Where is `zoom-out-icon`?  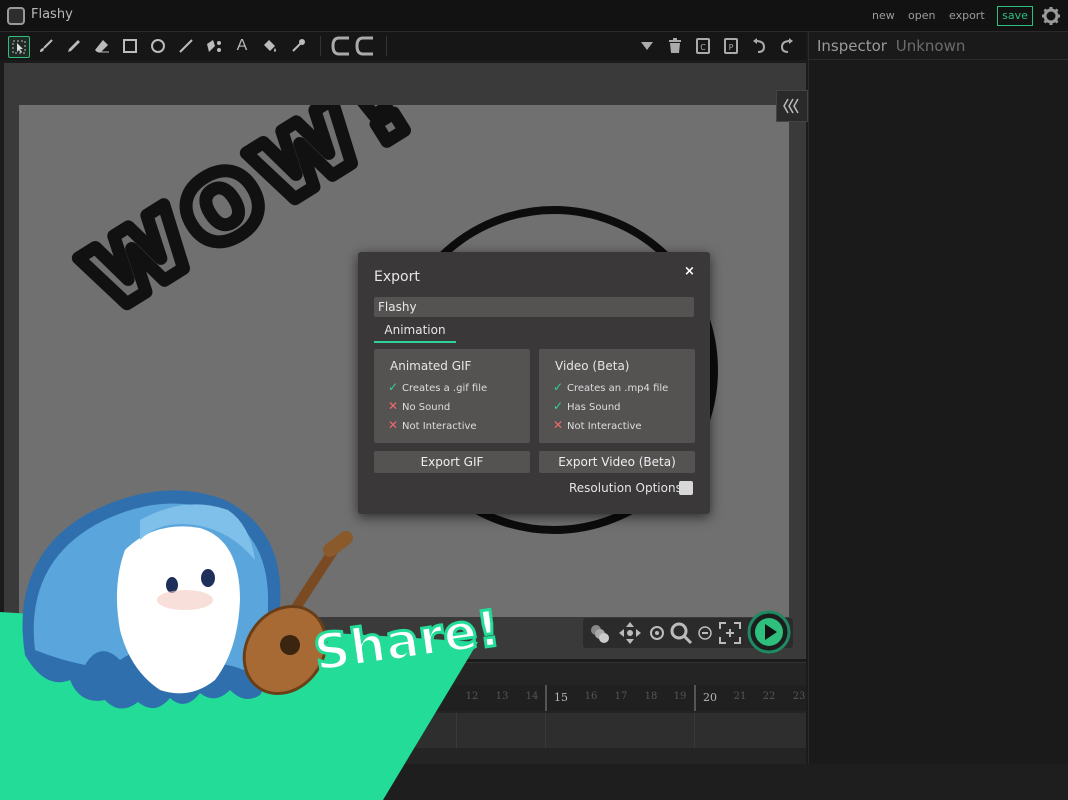 zoom-out-icon is located at coordinates (705, 633).